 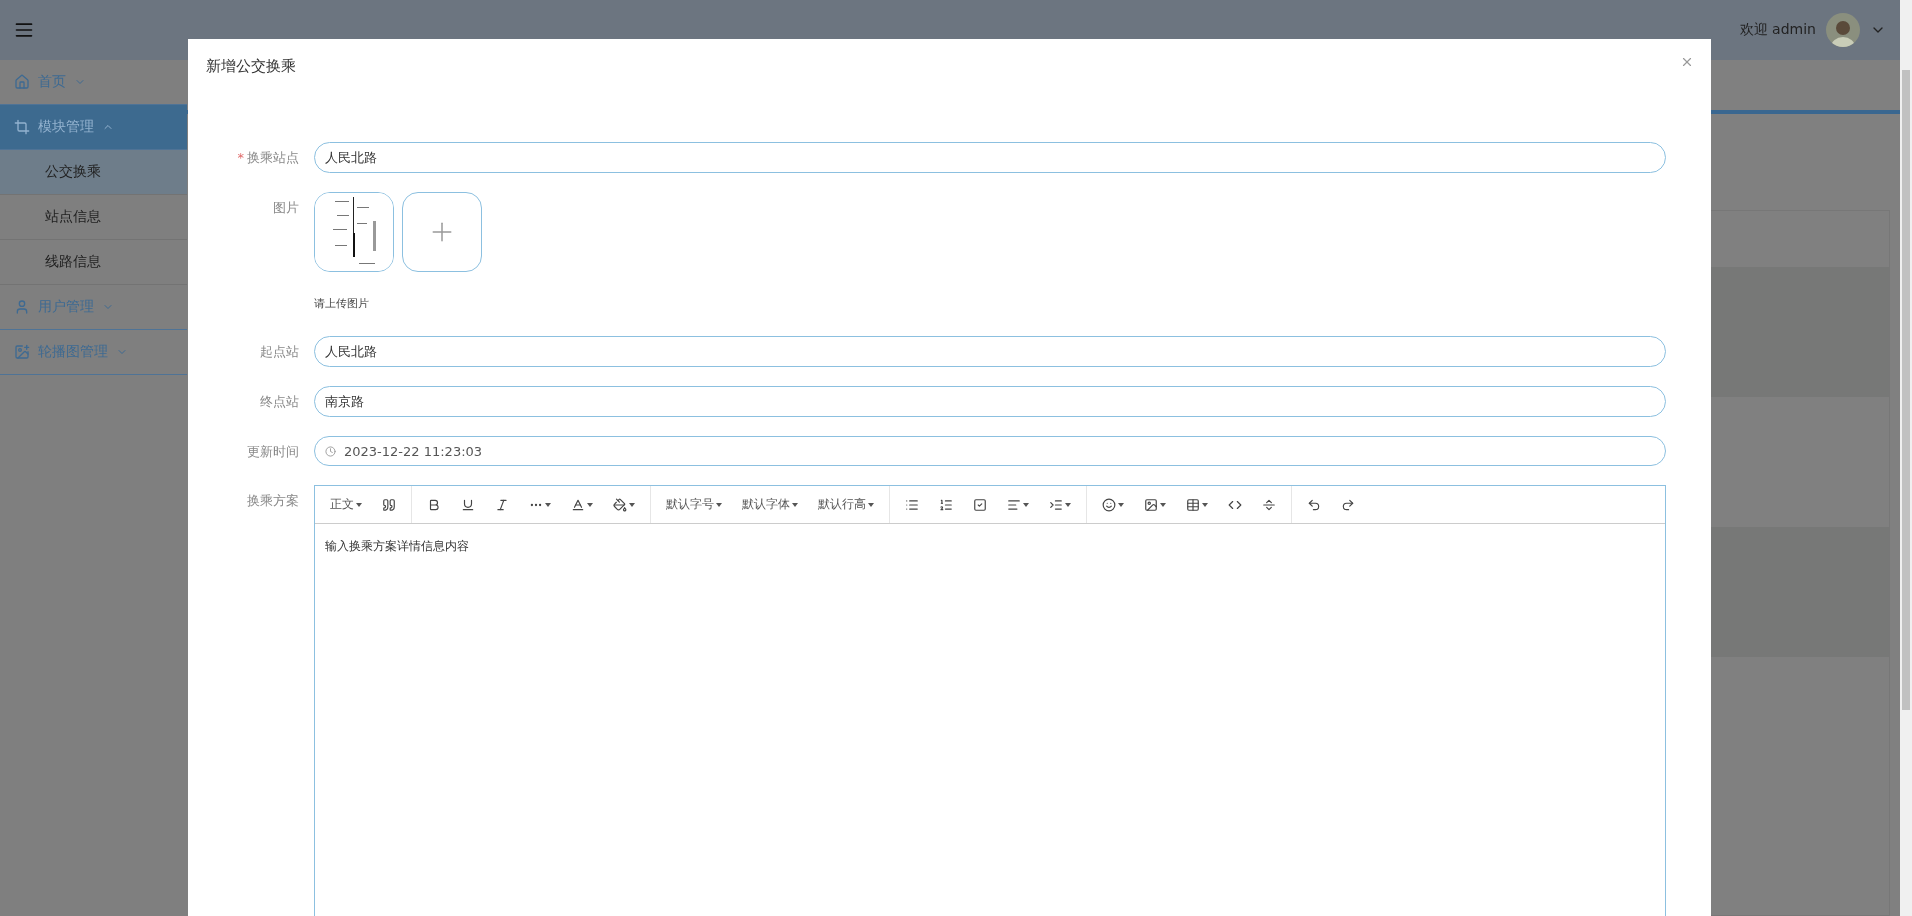 I want to click on underline-icon, so click(x=468, y=504).